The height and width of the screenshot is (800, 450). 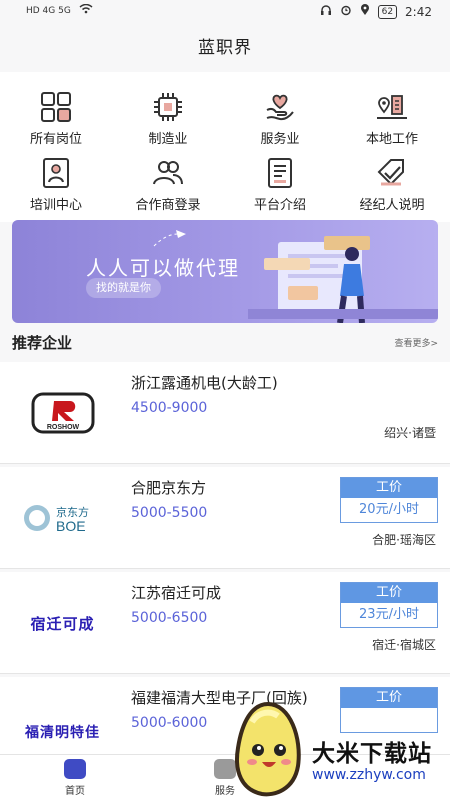 I want to click on category-agent-info: 经纪人说明, so click(x=392, y=178).